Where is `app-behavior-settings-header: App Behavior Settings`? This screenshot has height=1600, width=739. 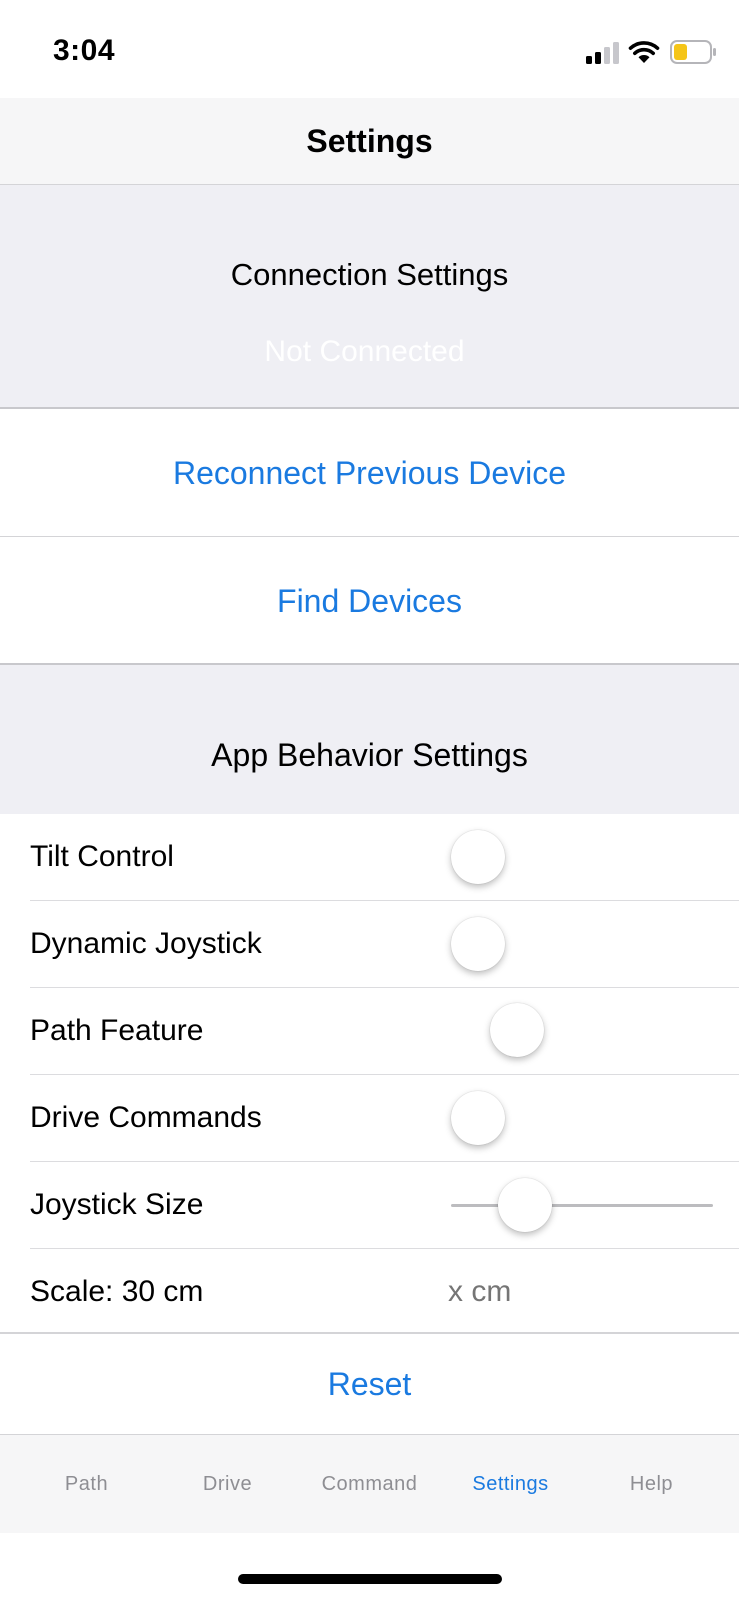
app-behavior-settings-header: App Behavior Settings is located at coordinates (369, 739).